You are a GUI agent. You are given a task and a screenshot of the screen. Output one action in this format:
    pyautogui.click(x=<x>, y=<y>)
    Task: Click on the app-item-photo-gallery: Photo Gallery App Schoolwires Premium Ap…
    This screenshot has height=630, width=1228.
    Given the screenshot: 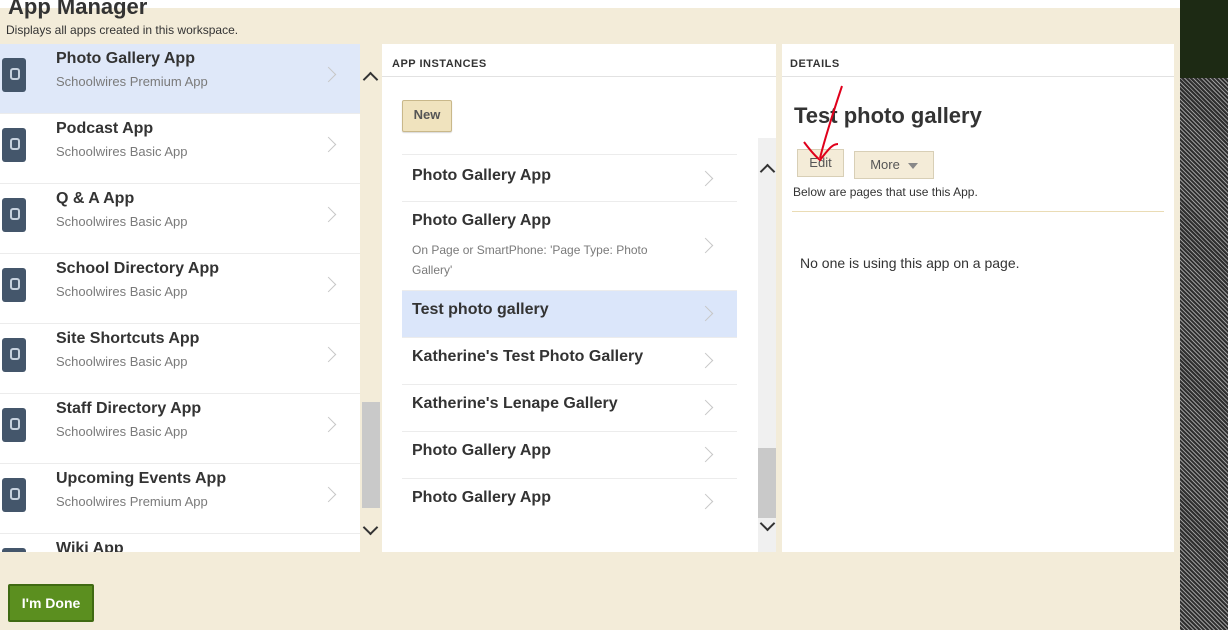 What is the action you would take?
    pyautogui.click(x=180, y=79)
    